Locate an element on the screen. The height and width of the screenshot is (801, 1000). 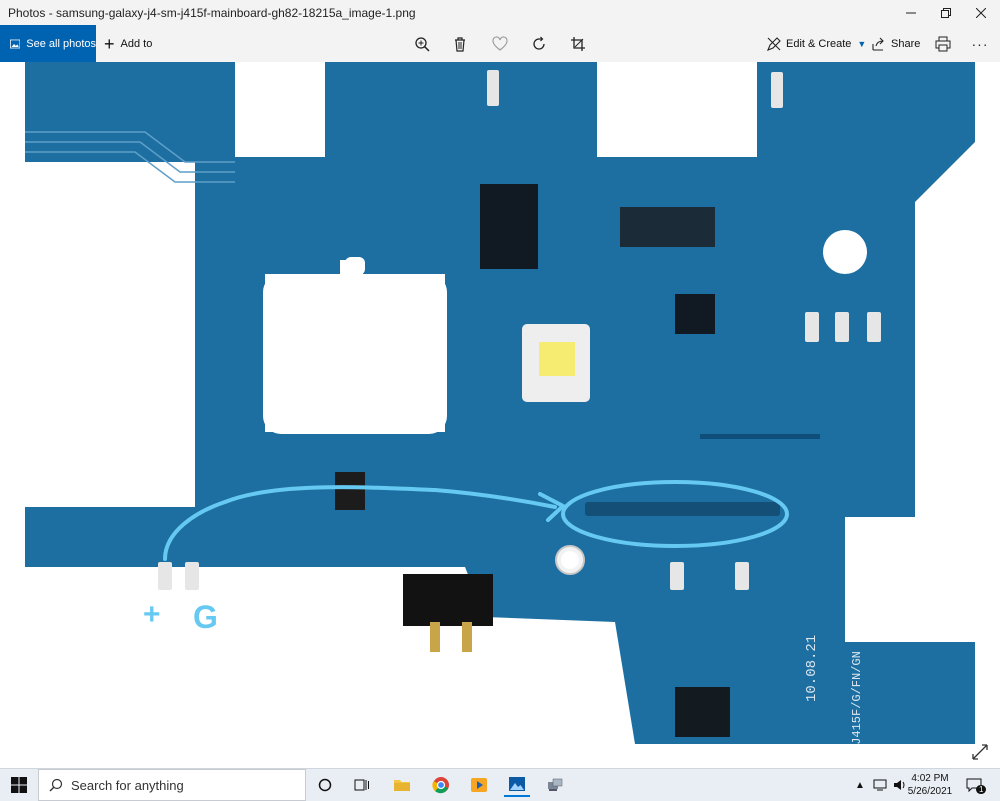
print-button is located at coordinates (943, 44).